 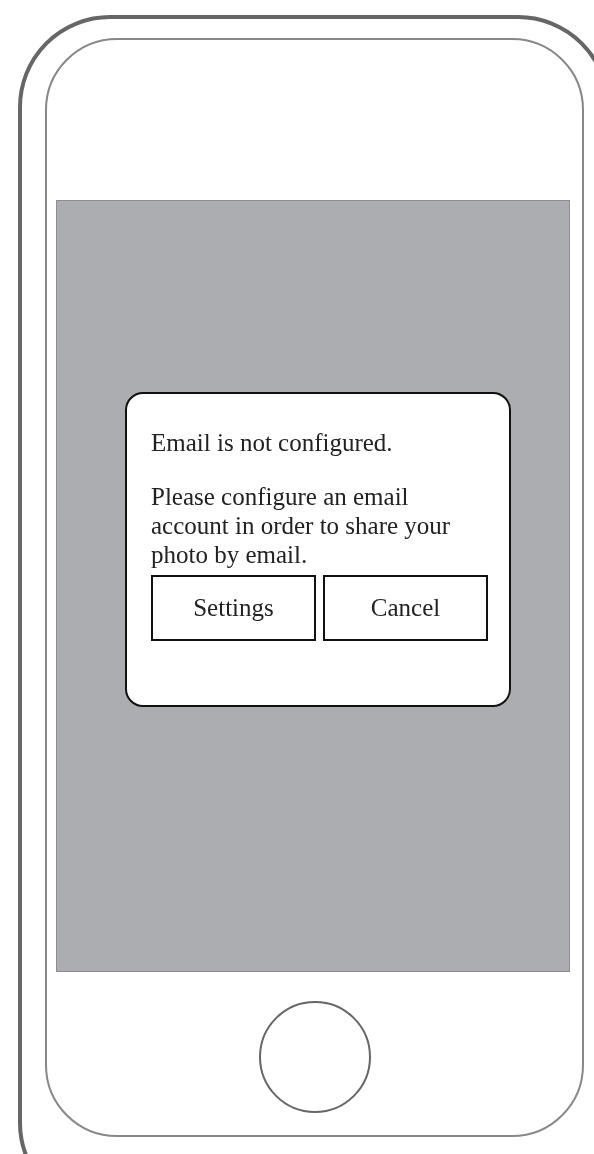 I want to click on dialog-message: Please configure an email account in order to share your photo by email., so click(x=301, y=525).